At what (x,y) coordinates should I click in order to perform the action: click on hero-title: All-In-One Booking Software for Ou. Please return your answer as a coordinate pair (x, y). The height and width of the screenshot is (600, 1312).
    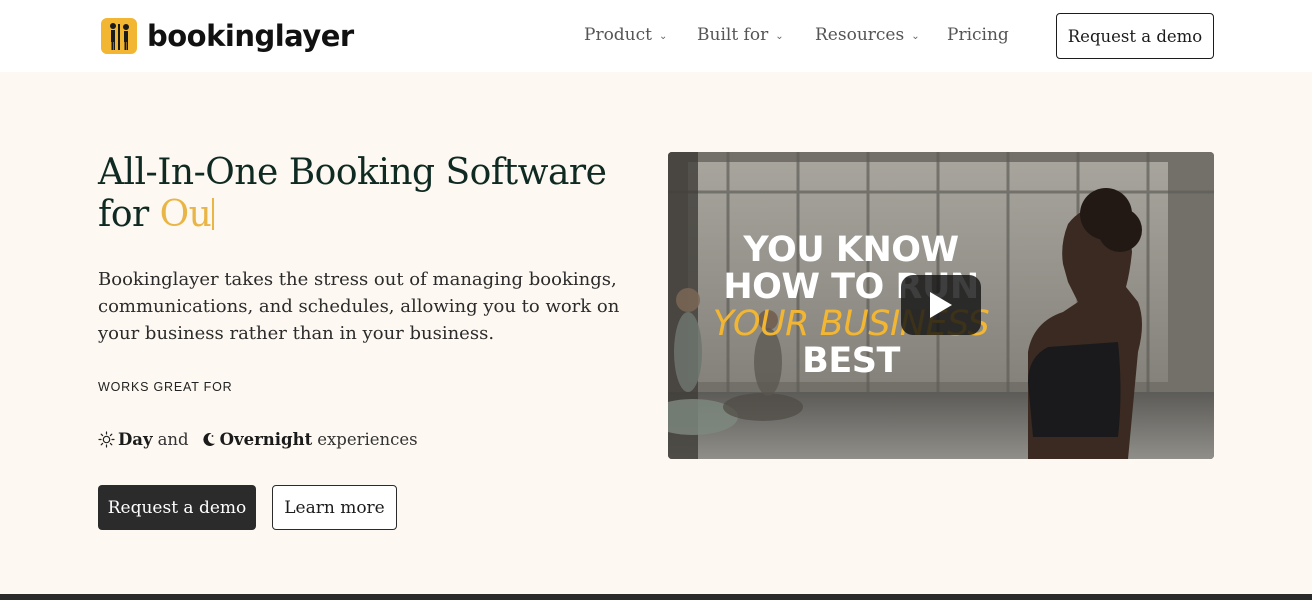
    Looking at the image, I should click on (368, 194).